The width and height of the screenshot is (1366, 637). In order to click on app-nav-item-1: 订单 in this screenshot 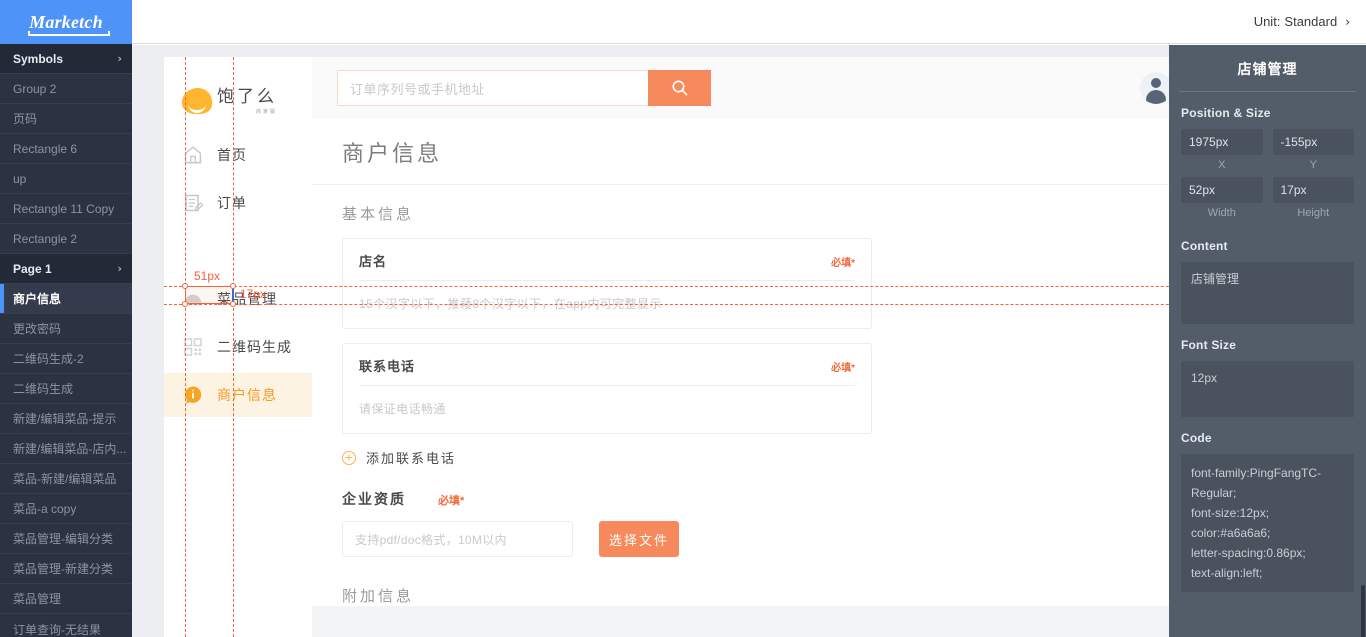, I will do `click(238, 203)`.